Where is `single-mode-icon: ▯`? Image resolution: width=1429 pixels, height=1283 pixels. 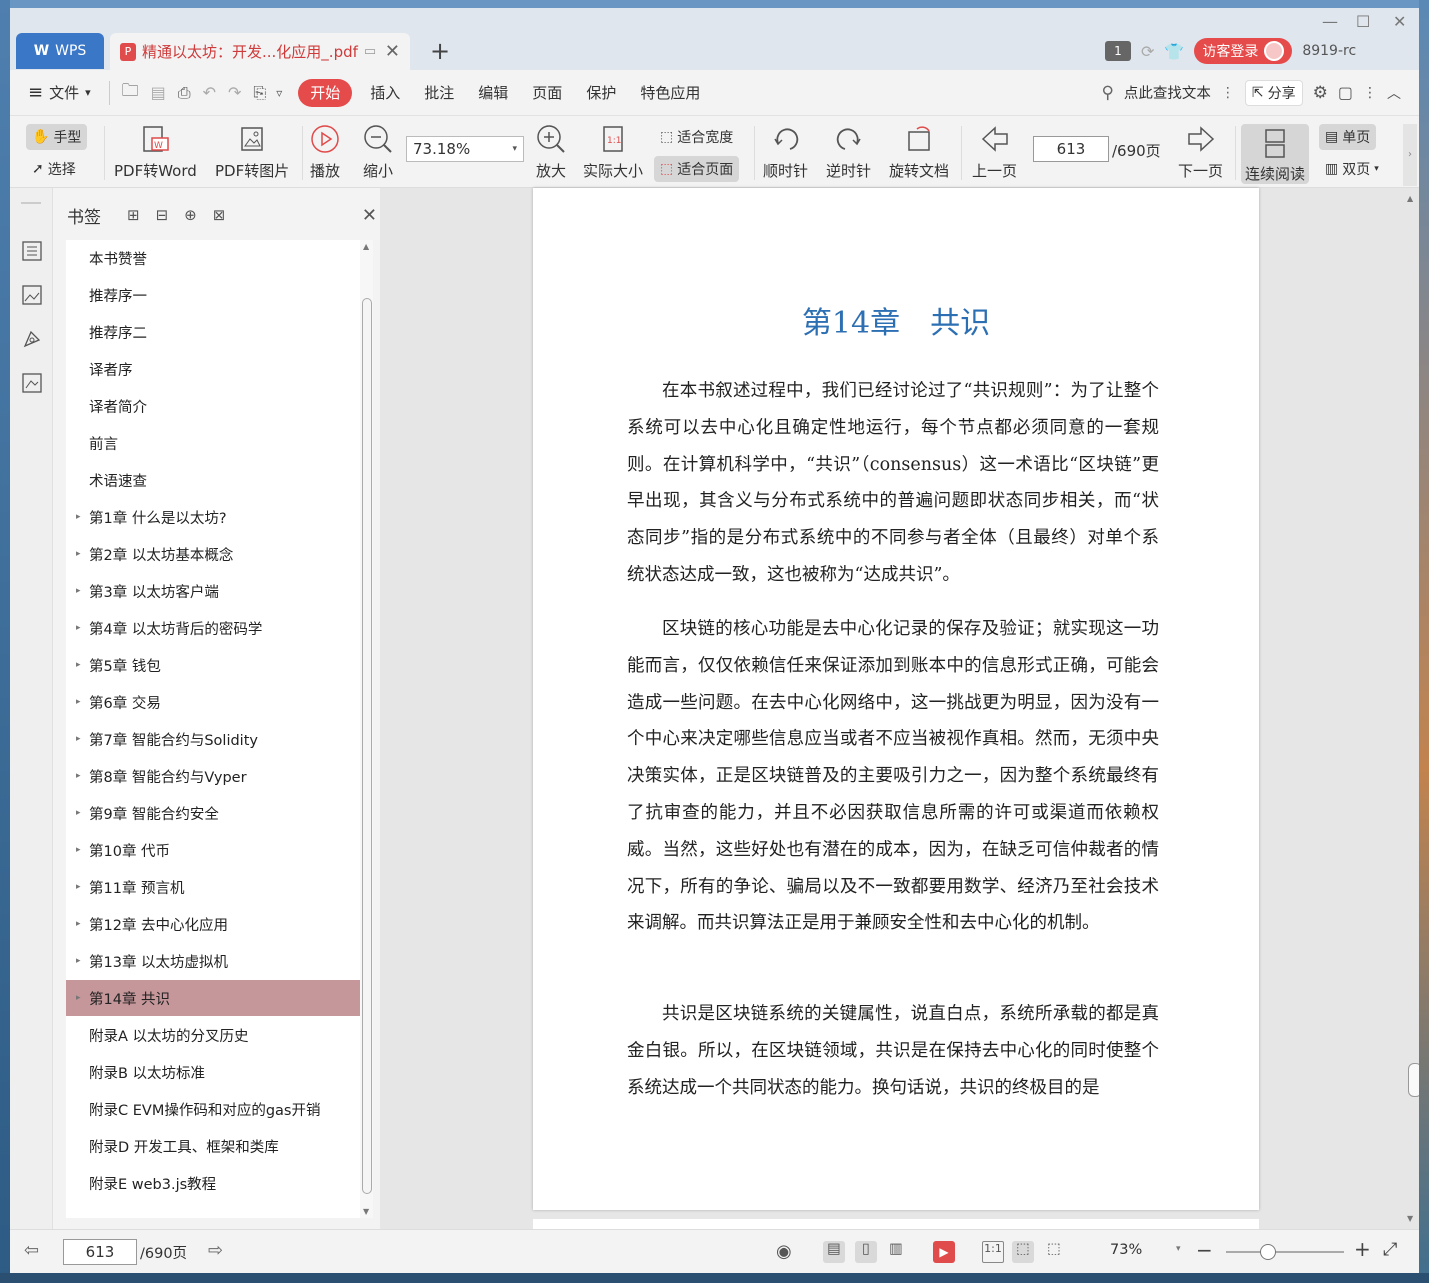 single-mode-icon: ▯ is located at coordinates (866, 1252).